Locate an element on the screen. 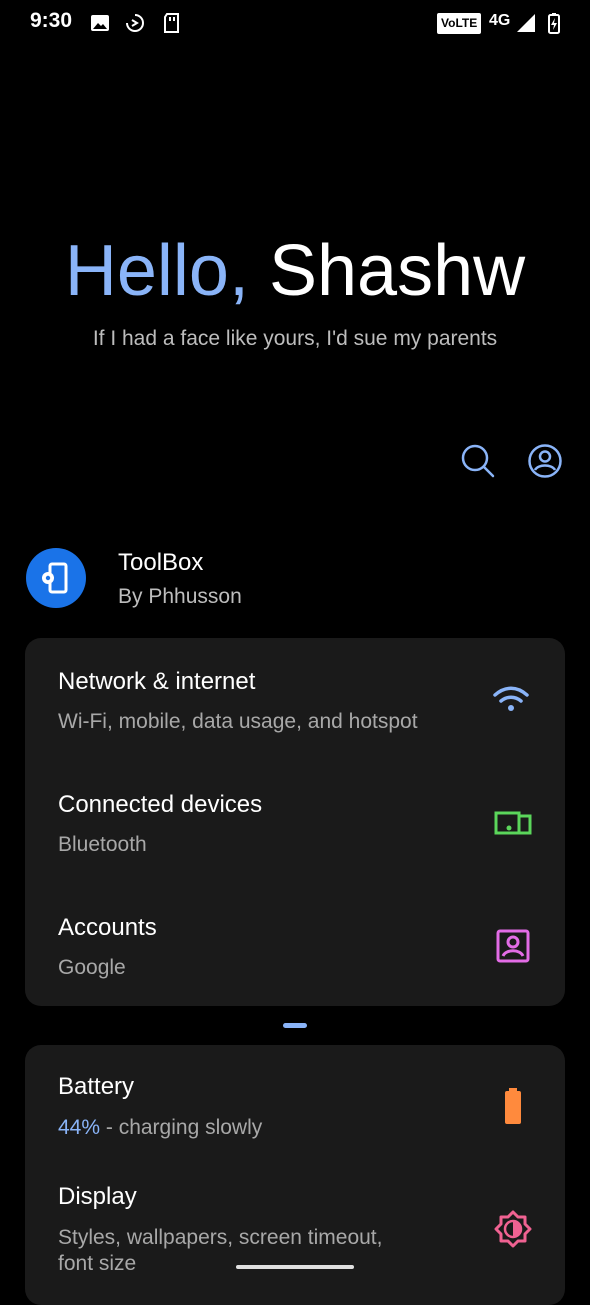 The width and height of the screenshot is (590, 1305). account-circle-icon is located at coordinates (545, 461).